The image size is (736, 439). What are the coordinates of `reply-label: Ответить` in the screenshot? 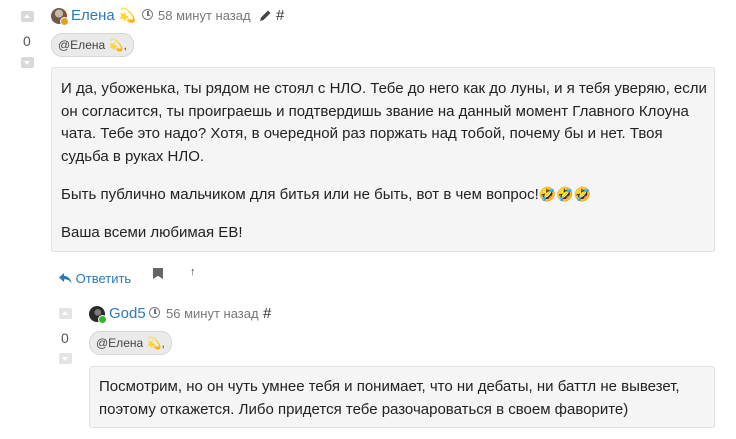 It's located at (103, 278).